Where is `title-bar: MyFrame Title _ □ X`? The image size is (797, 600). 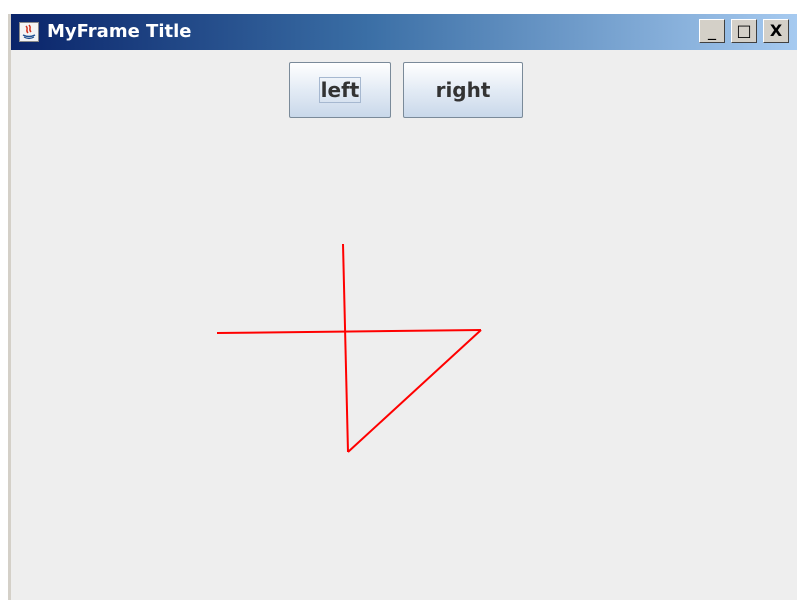
title-bar: MyFrame Title _ □ X is located at coordinates (404, 32).